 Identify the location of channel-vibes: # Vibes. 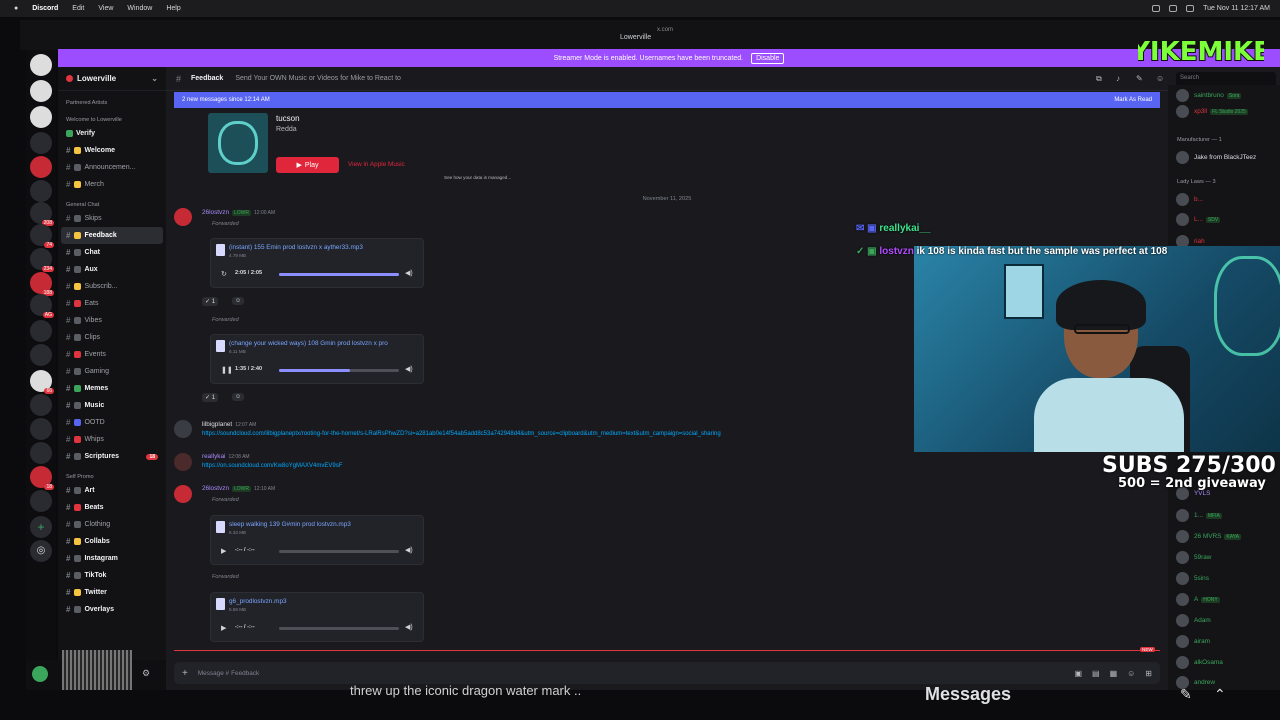
(112, 320).